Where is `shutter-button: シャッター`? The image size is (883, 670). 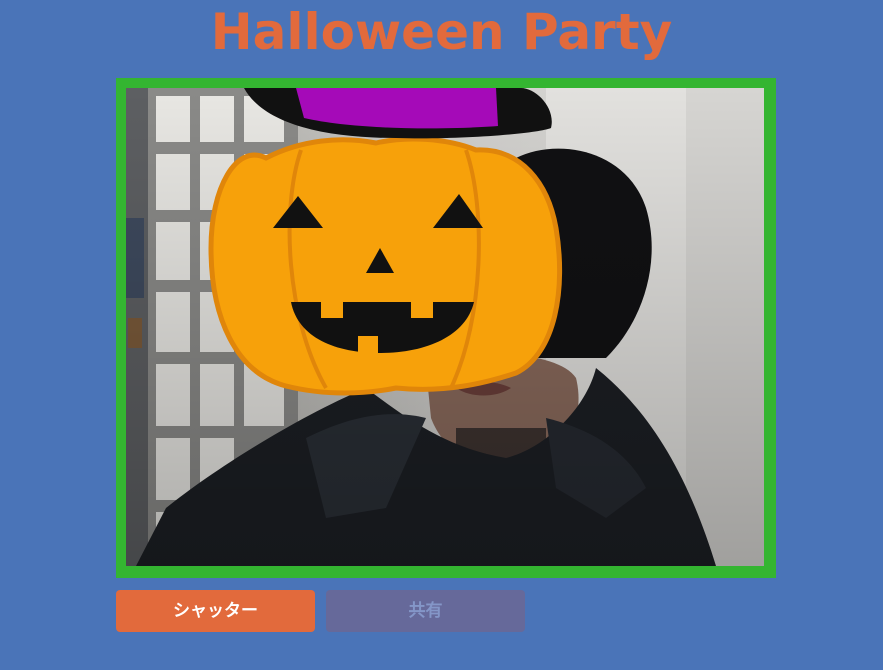
shutter-button: シャッター is located at coordinates (215, 611).